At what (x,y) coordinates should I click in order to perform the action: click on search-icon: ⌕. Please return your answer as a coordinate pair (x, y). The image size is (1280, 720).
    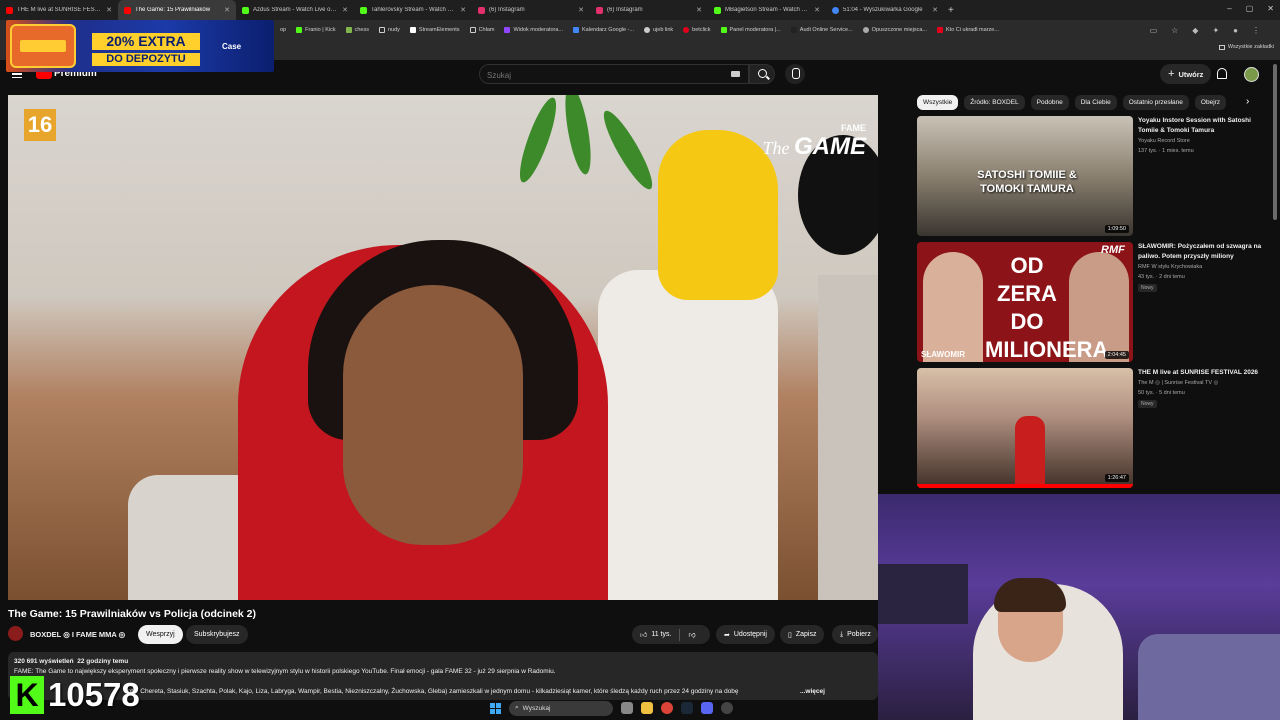
    Looking at the image, I should click on (517, 707).